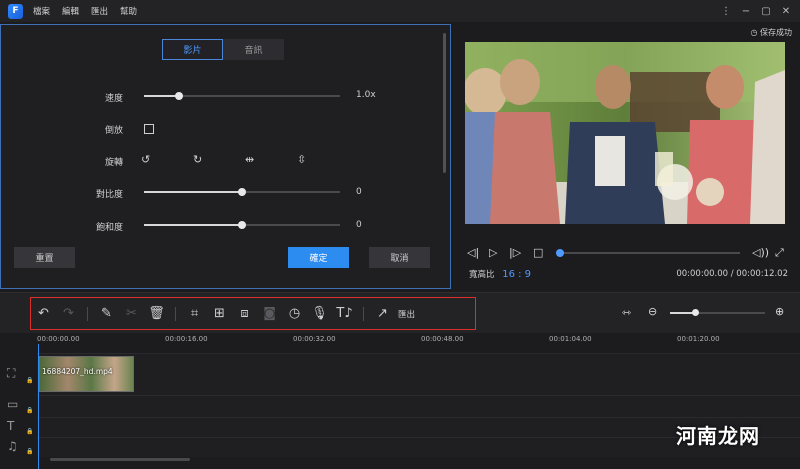 This screenshot has height=469, width=800. I want to click on split-icon: ⧈, so click(244, 313).